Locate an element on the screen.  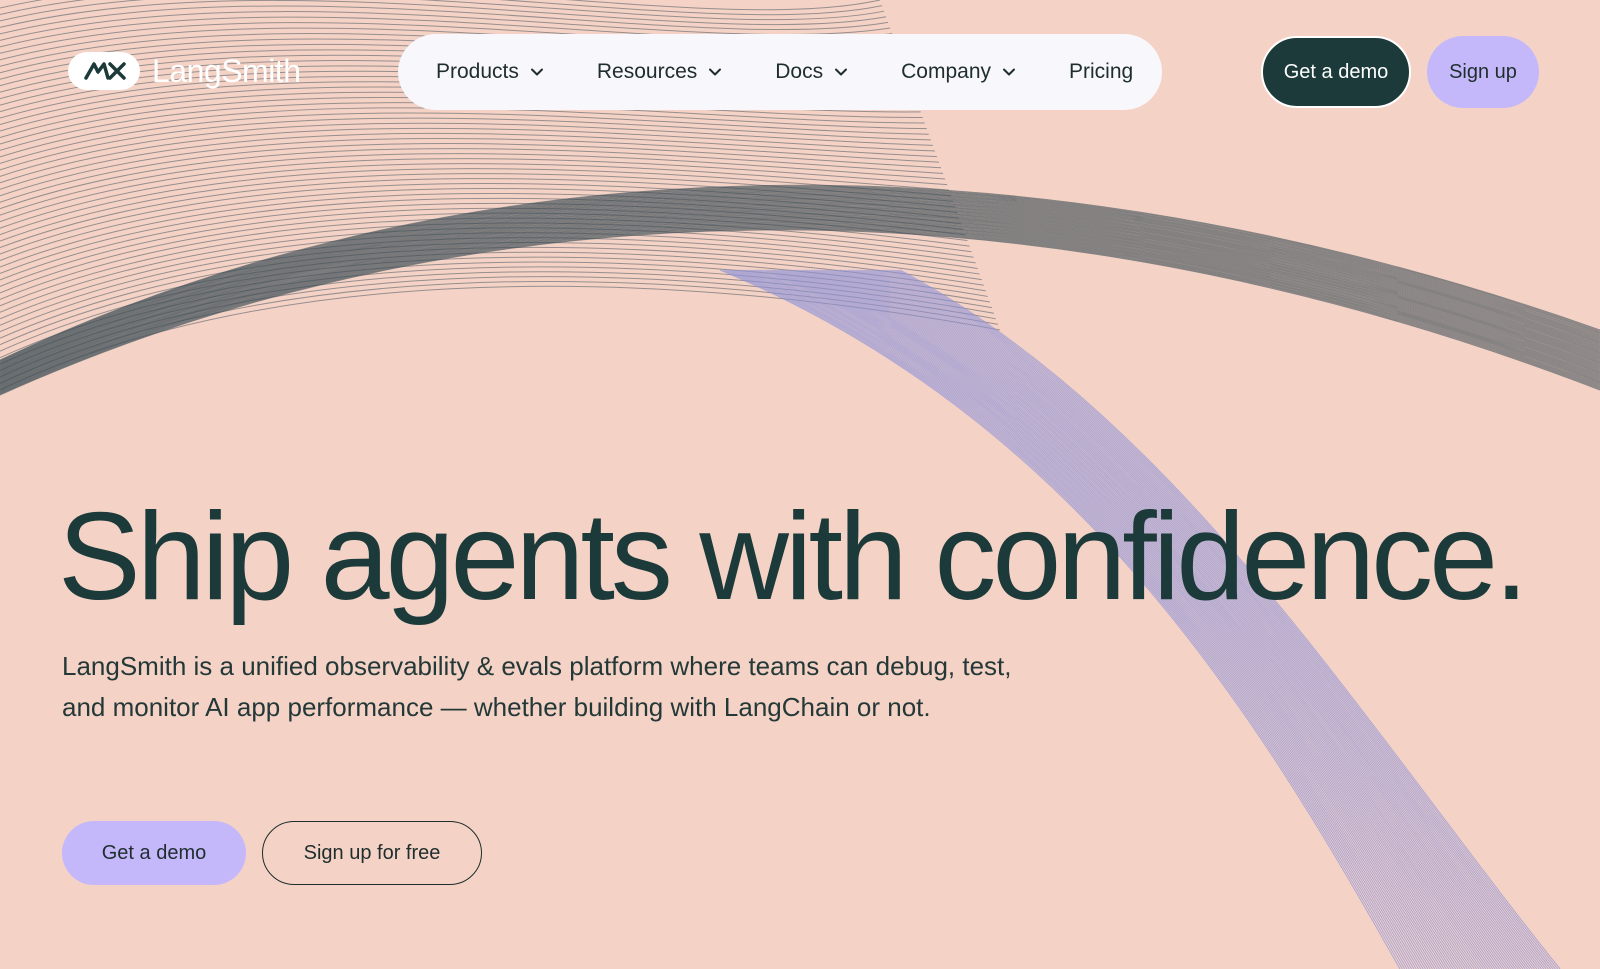
nav-item-company: Company is located at coordinates (959, 72).